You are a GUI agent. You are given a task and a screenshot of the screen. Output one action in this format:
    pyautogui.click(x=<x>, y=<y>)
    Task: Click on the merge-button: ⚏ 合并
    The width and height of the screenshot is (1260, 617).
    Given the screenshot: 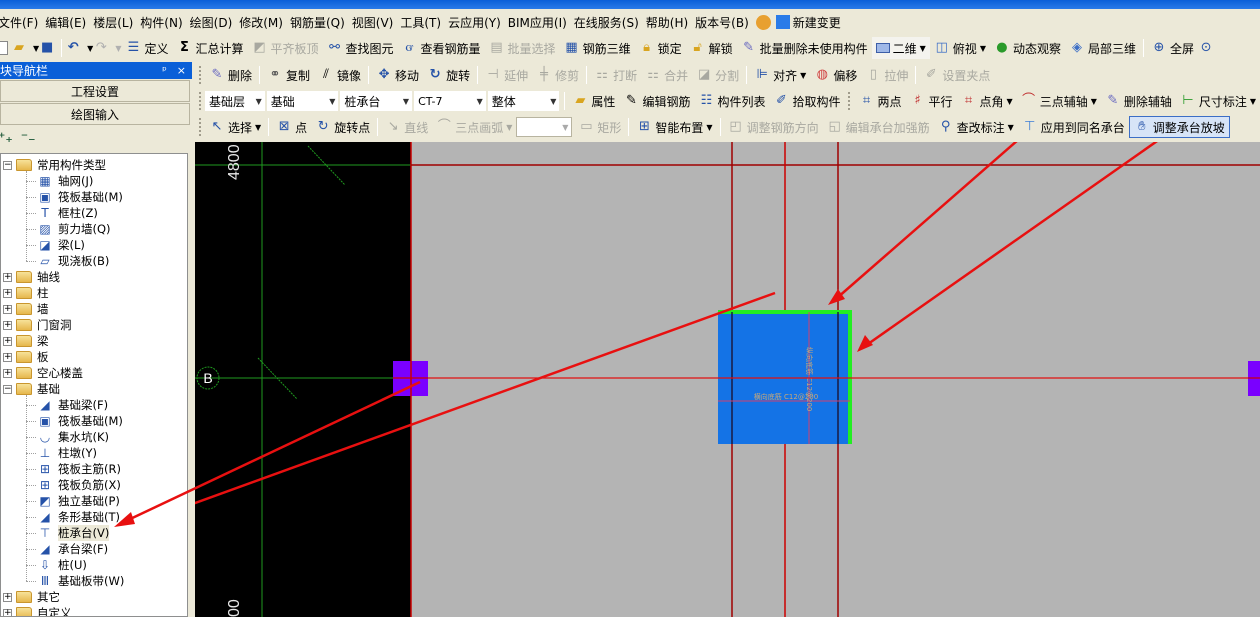 What is the action you would take?
    pyautogui.click(x=666, y=75)
    